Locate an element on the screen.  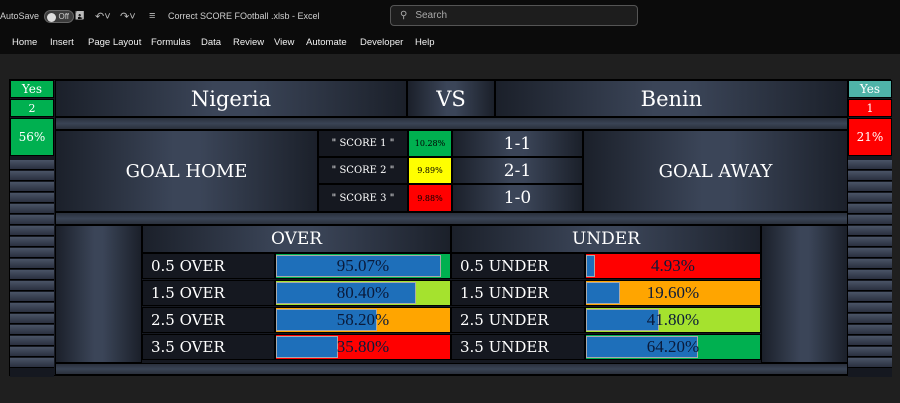
right-pillar is located at coordinates (804, 294).